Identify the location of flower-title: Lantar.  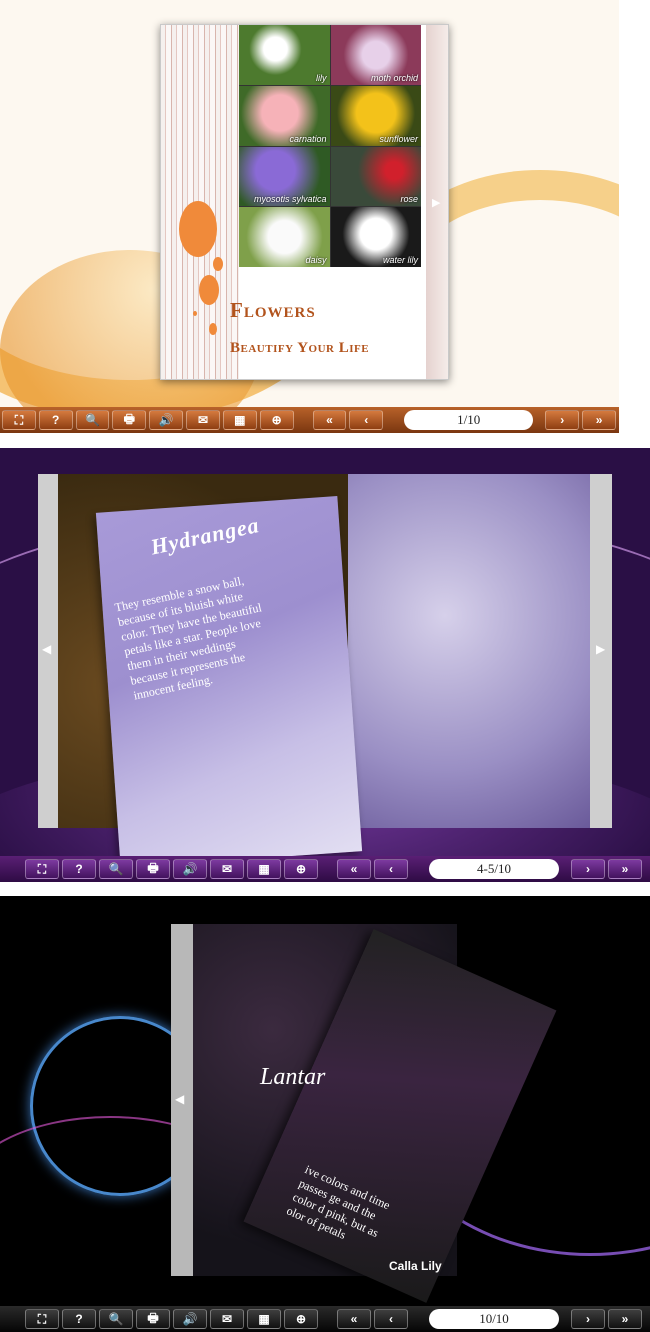
(293, 1077).